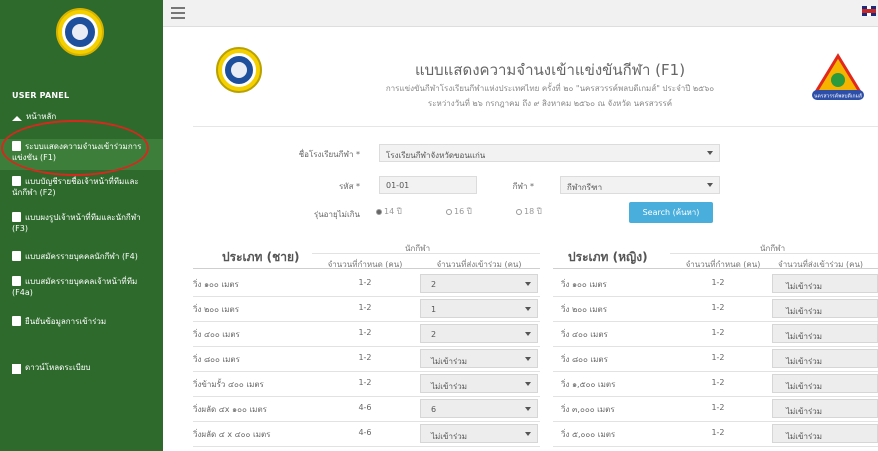 The image size is (878, 451). What do you see at coordinates (821, 264) in the screenshot?
I see `female-col-entered: จำนวนที่ส่งเข้าร่วม (คน)` at bounding box center [821, 264].